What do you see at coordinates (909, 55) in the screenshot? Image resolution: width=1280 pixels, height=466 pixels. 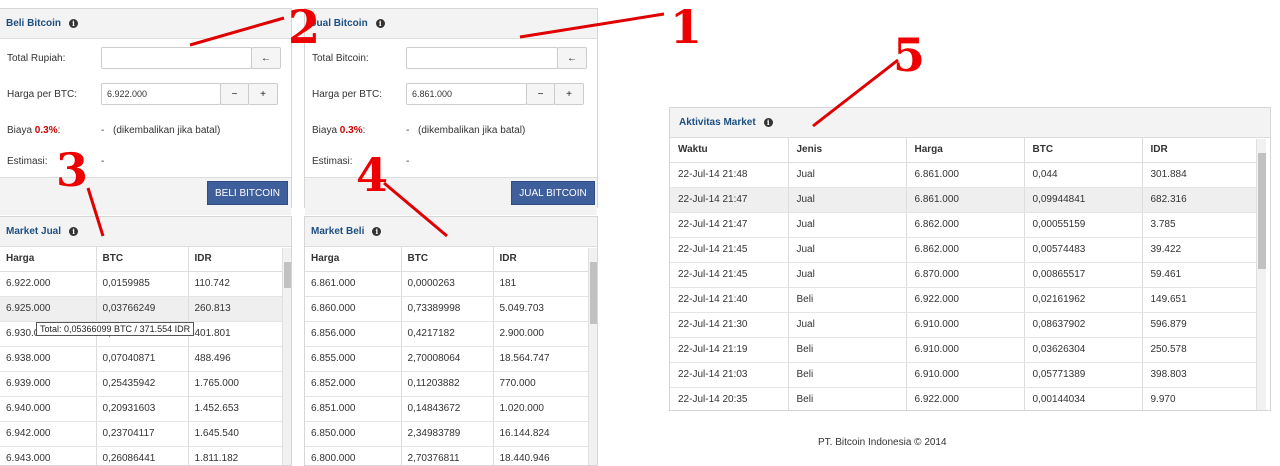 I see `annotation-number-5: 5` at bounding box center [909, 55].